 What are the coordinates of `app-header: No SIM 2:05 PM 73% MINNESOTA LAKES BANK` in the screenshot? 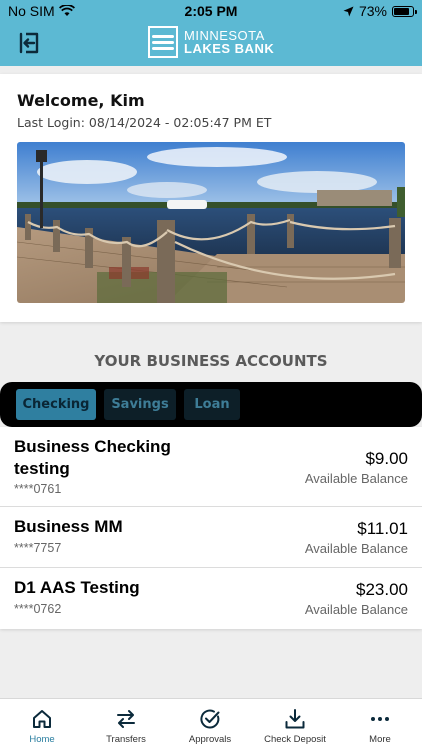 It's located at (211, 33).